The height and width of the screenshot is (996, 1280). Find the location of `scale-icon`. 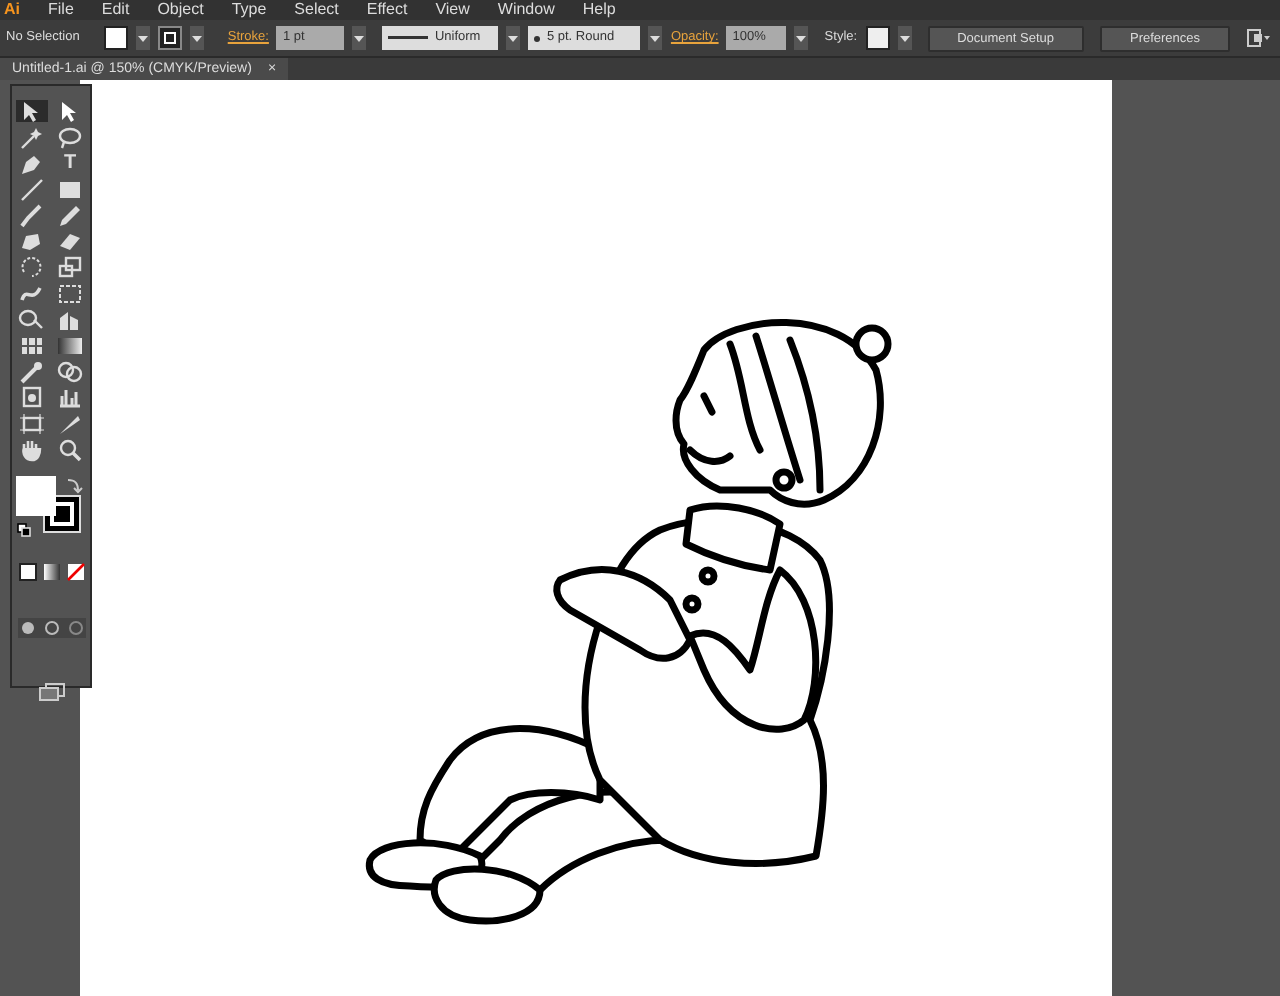

scale-icon is located at coordinates (70, 267).